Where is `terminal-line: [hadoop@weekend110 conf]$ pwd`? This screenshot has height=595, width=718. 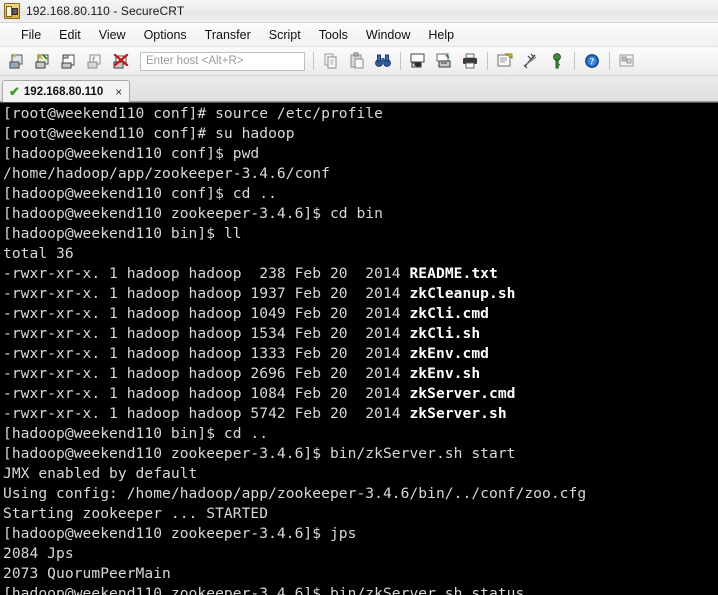 terminal-line: [hadoop@weekend110 conf]$ pwd is located at coordinates (360, 154).